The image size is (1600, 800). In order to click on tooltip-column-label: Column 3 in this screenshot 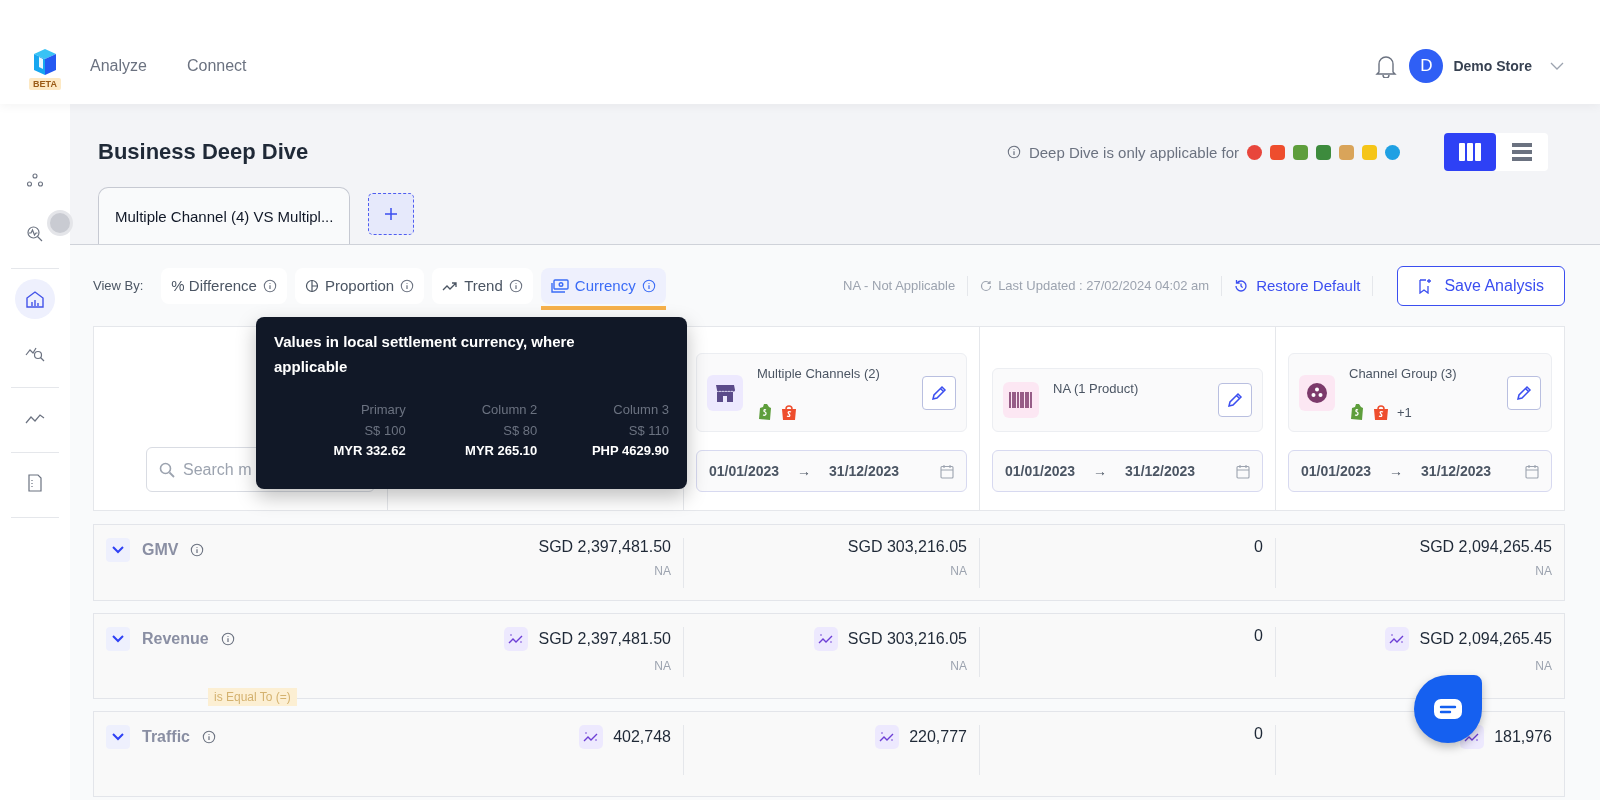, I will do `click(641, 410)`.